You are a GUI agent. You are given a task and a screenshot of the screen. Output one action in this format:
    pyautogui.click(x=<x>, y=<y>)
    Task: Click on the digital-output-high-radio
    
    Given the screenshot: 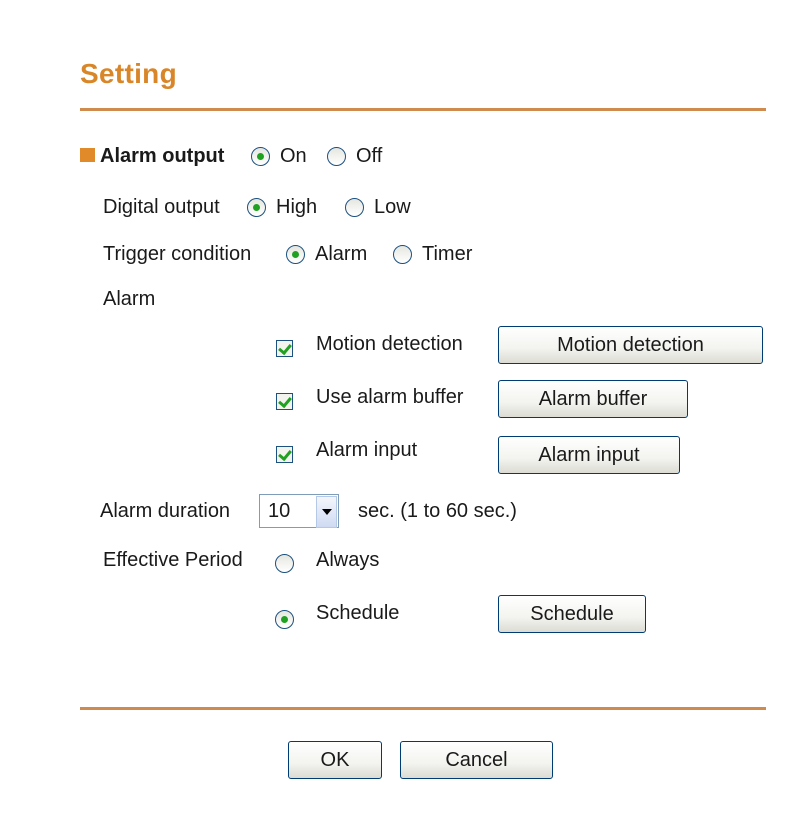 What is the action you would take?
    pyautogui.click(x=256, y=207)
    